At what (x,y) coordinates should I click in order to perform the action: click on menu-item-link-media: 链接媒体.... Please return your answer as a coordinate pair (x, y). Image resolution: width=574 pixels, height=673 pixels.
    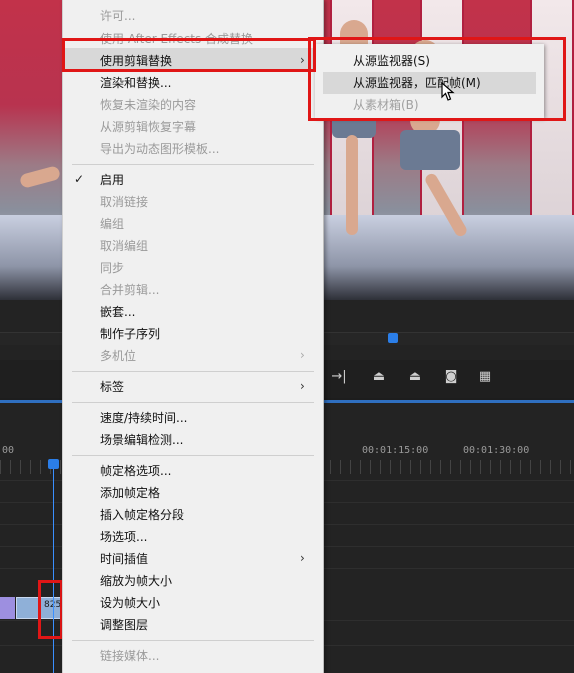
    Looking at the image, I should click on (129, 656).